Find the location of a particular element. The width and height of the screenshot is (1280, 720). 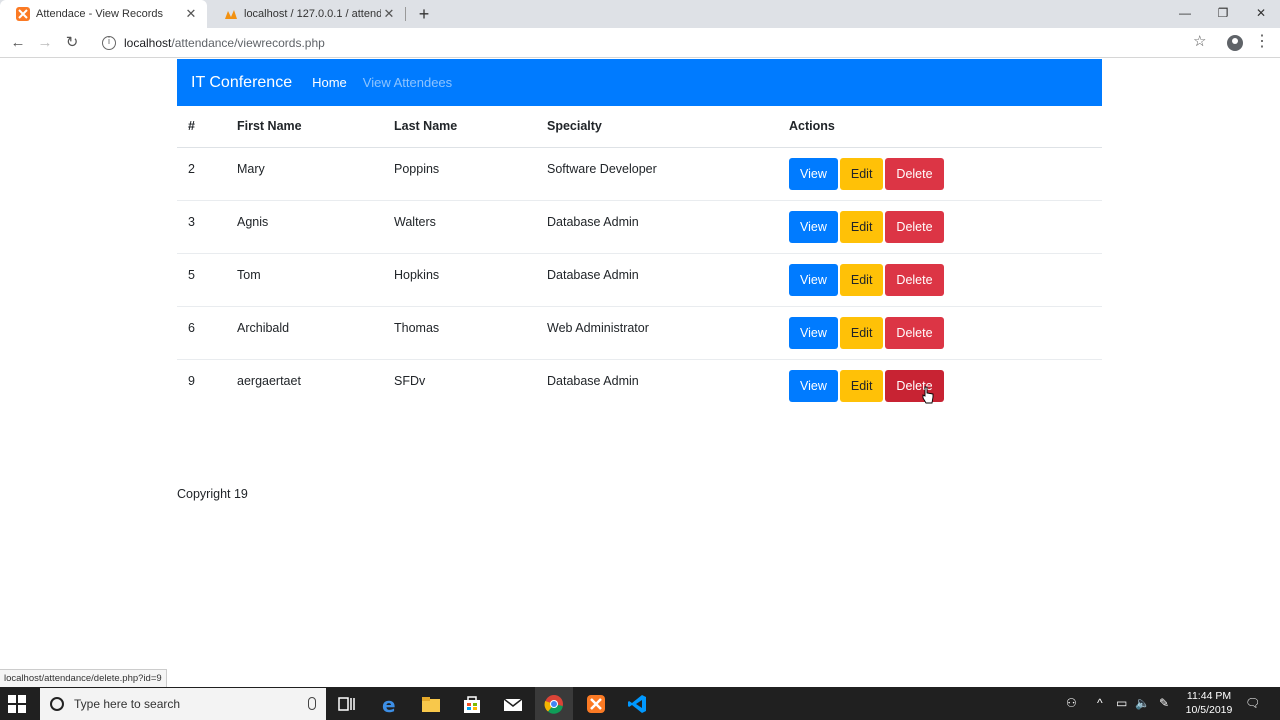

cell-last-name: Thomas is located at coordinates (459, 333).